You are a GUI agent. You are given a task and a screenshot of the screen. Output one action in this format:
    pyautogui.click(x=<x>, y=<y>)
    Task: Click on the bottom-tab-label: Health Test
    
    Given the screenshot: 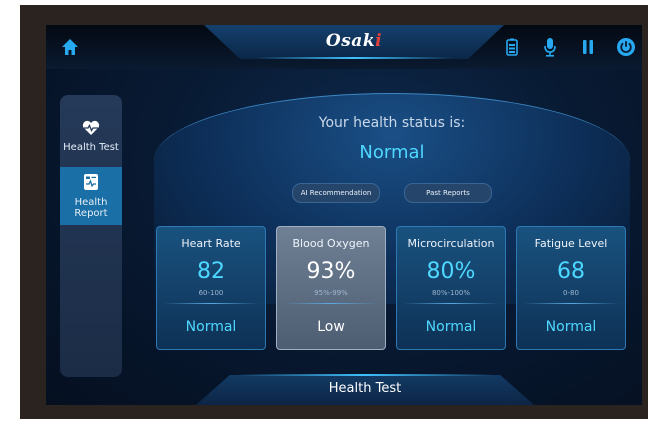 What is the action you would take?
    pyautogui.click(x=365, y=388)
    